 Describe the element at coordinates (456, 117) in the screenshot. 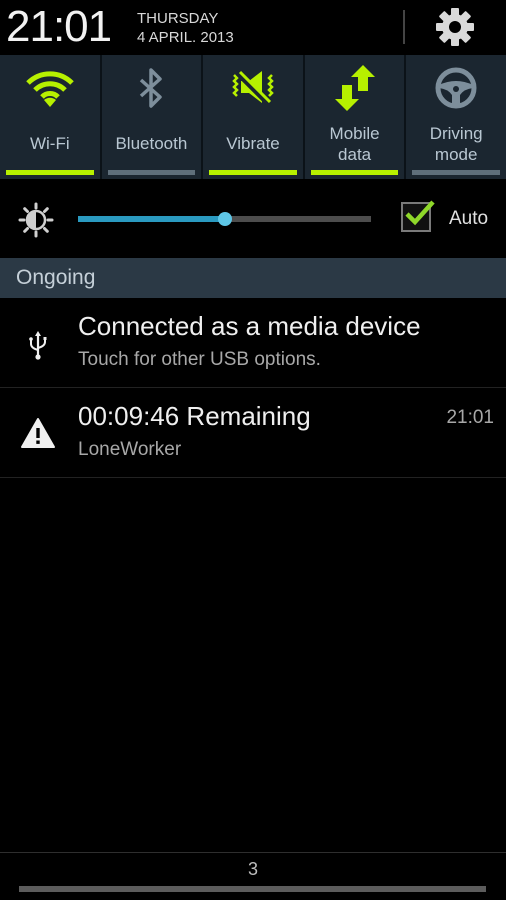

I see `tile-driving-mode: Driving mode` at that location.